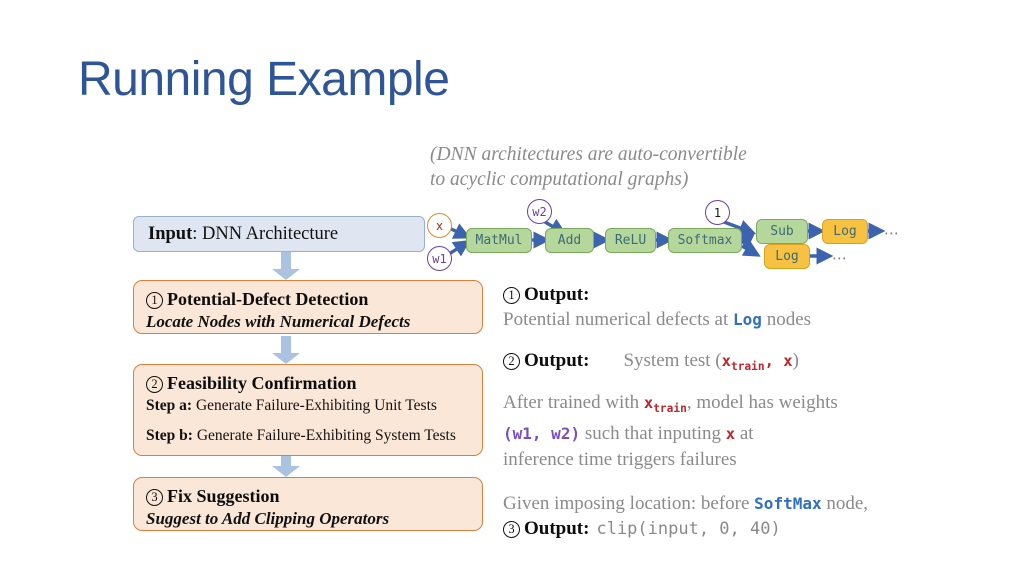 This screenshot has width=1024, height=576. I want to click on log-code-token: Log, so click(747, 319).